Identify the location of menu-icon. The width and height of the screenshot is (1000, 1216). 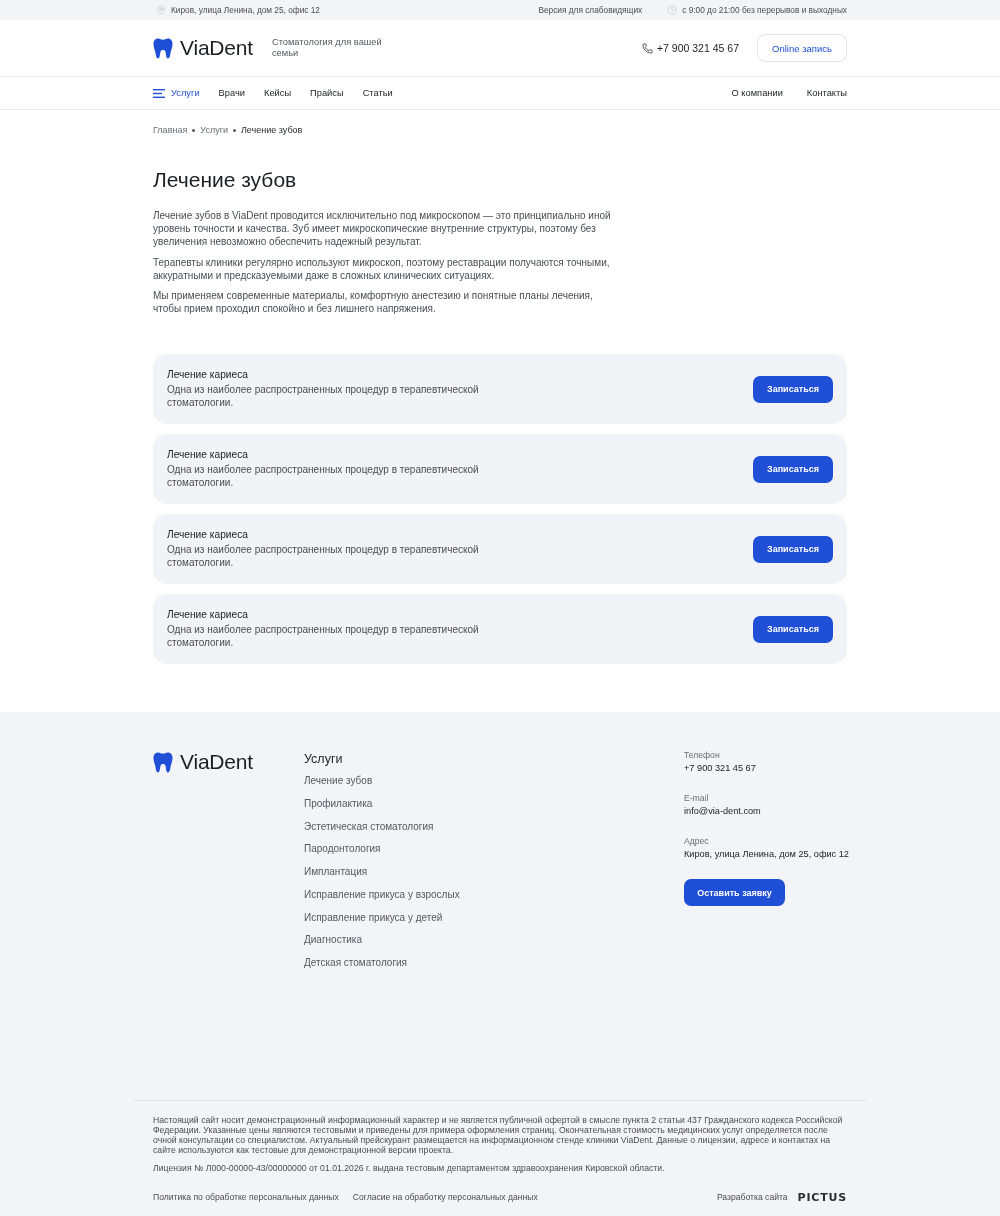
(159, 93).